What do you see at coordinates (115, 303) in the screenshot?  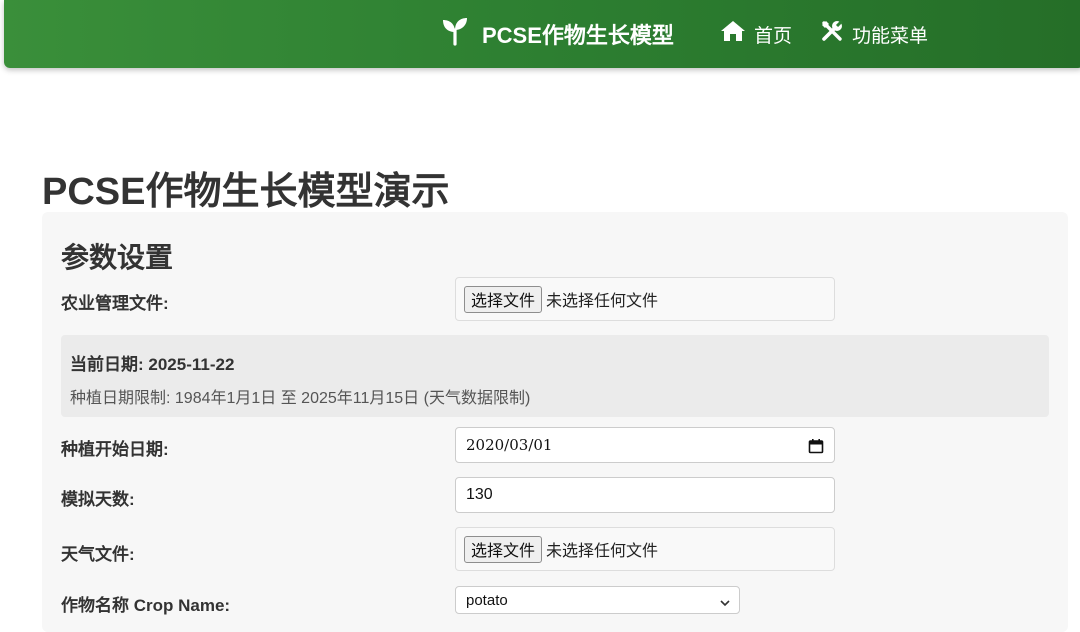 I see `management-file-label: 农业管理文件:` at bounding box center [115, 303].